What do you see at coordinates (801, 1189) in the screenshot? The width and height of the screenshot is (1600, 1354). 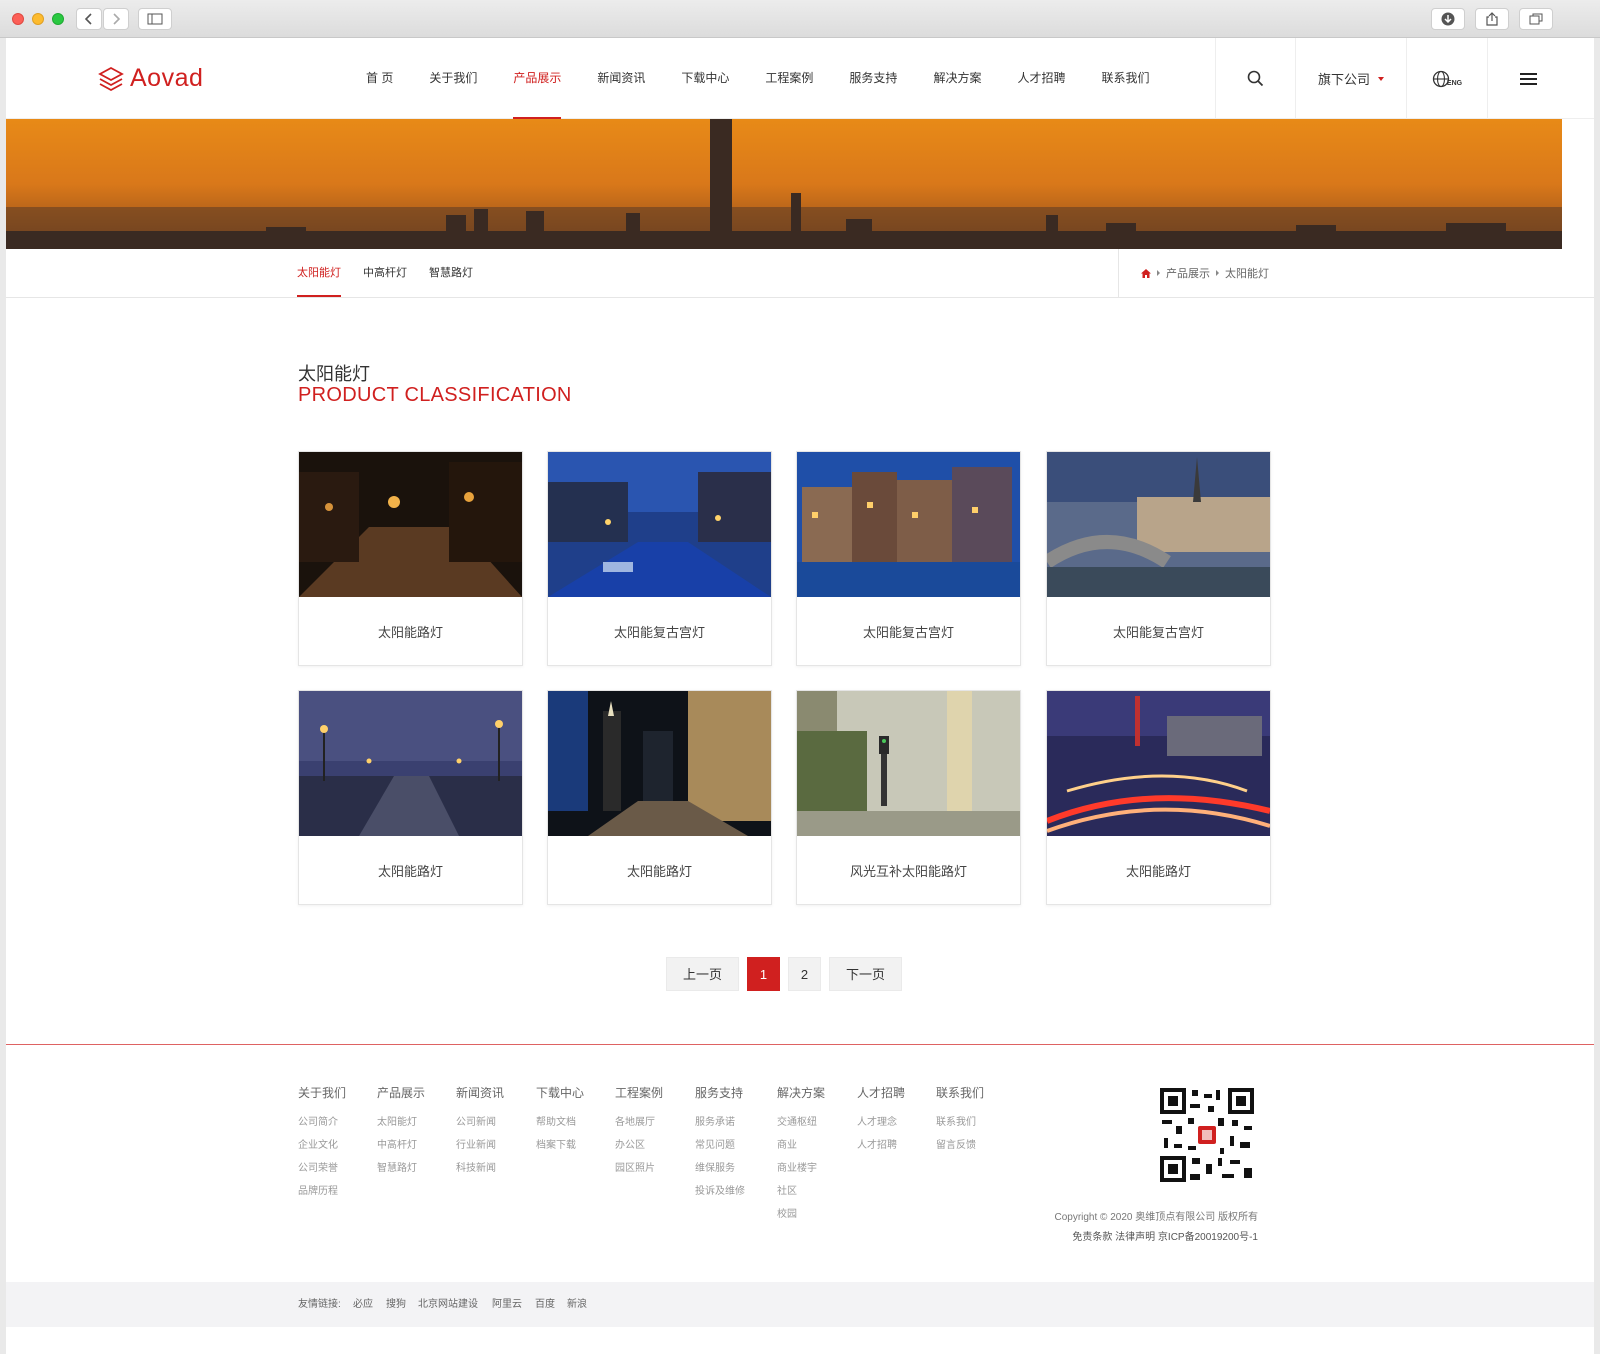 I see `footer-link: 社区` at bounding box center [801, 1189].